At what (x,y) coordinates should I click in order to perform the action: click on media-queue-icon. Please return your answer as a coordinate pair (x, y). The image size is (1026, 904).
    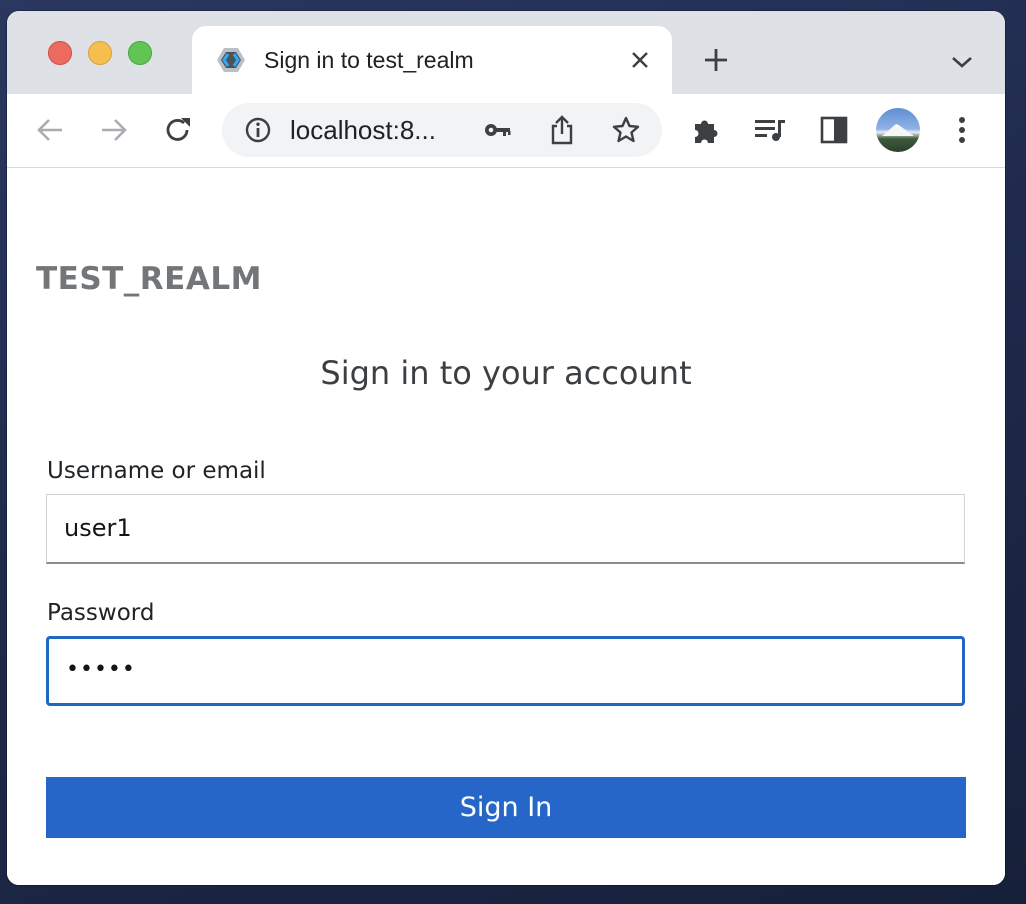
    Looking at the image, I should click on (770, 130).